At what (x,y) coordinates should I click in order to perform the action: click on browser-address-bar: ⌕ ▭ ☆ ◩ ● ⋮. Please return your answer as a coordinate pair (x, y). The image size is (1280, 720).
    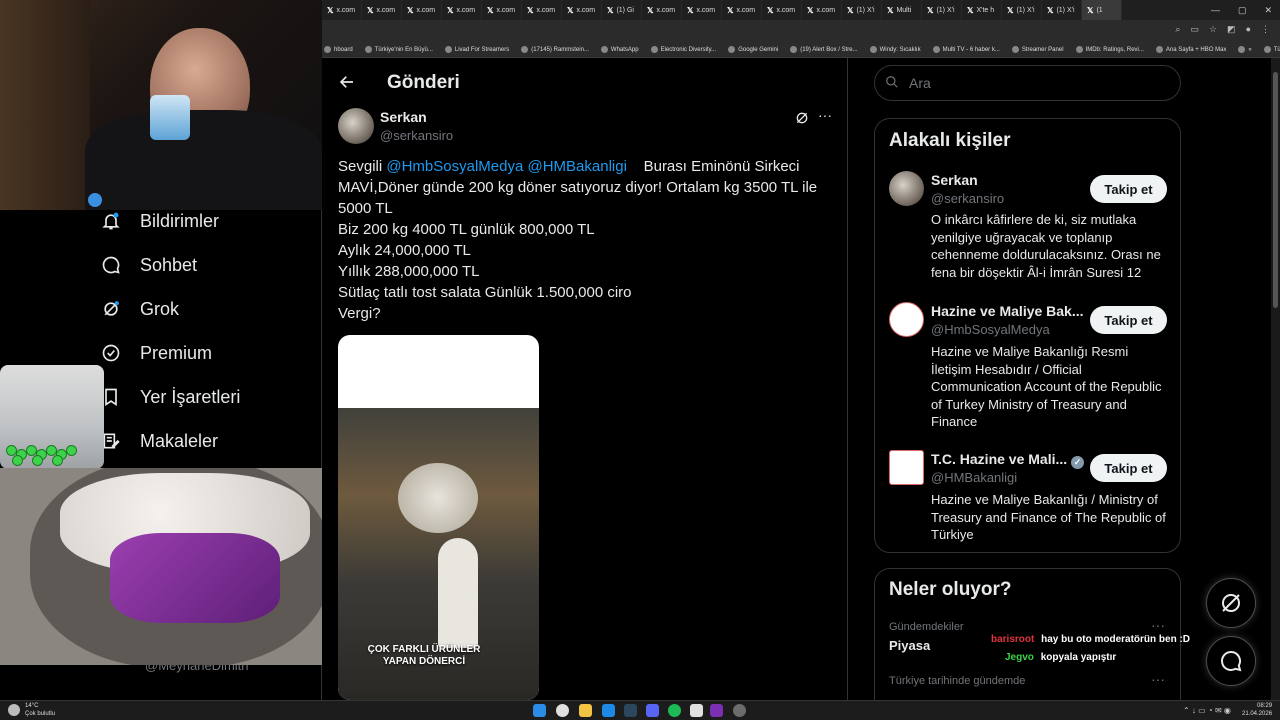
    Looking at the image, I should click on (801, 31).